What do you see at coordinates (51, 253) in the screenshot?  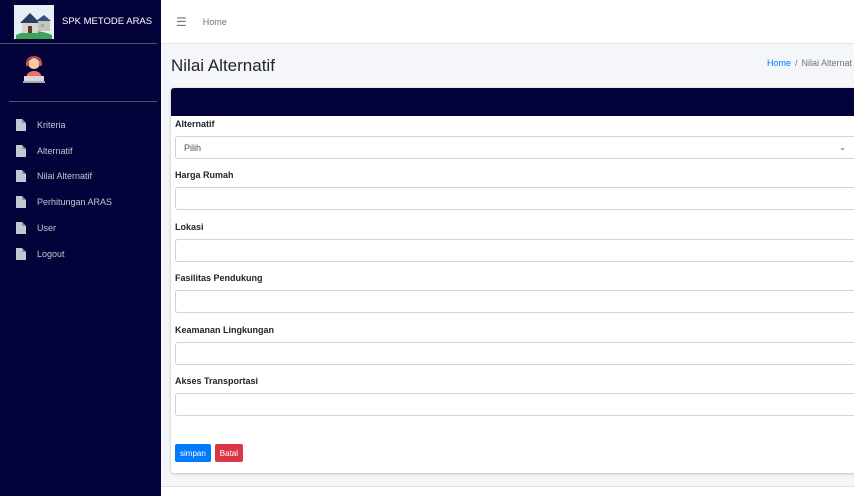 I see `sidebar-item-label: Logout` at bounding box center [51, 253].